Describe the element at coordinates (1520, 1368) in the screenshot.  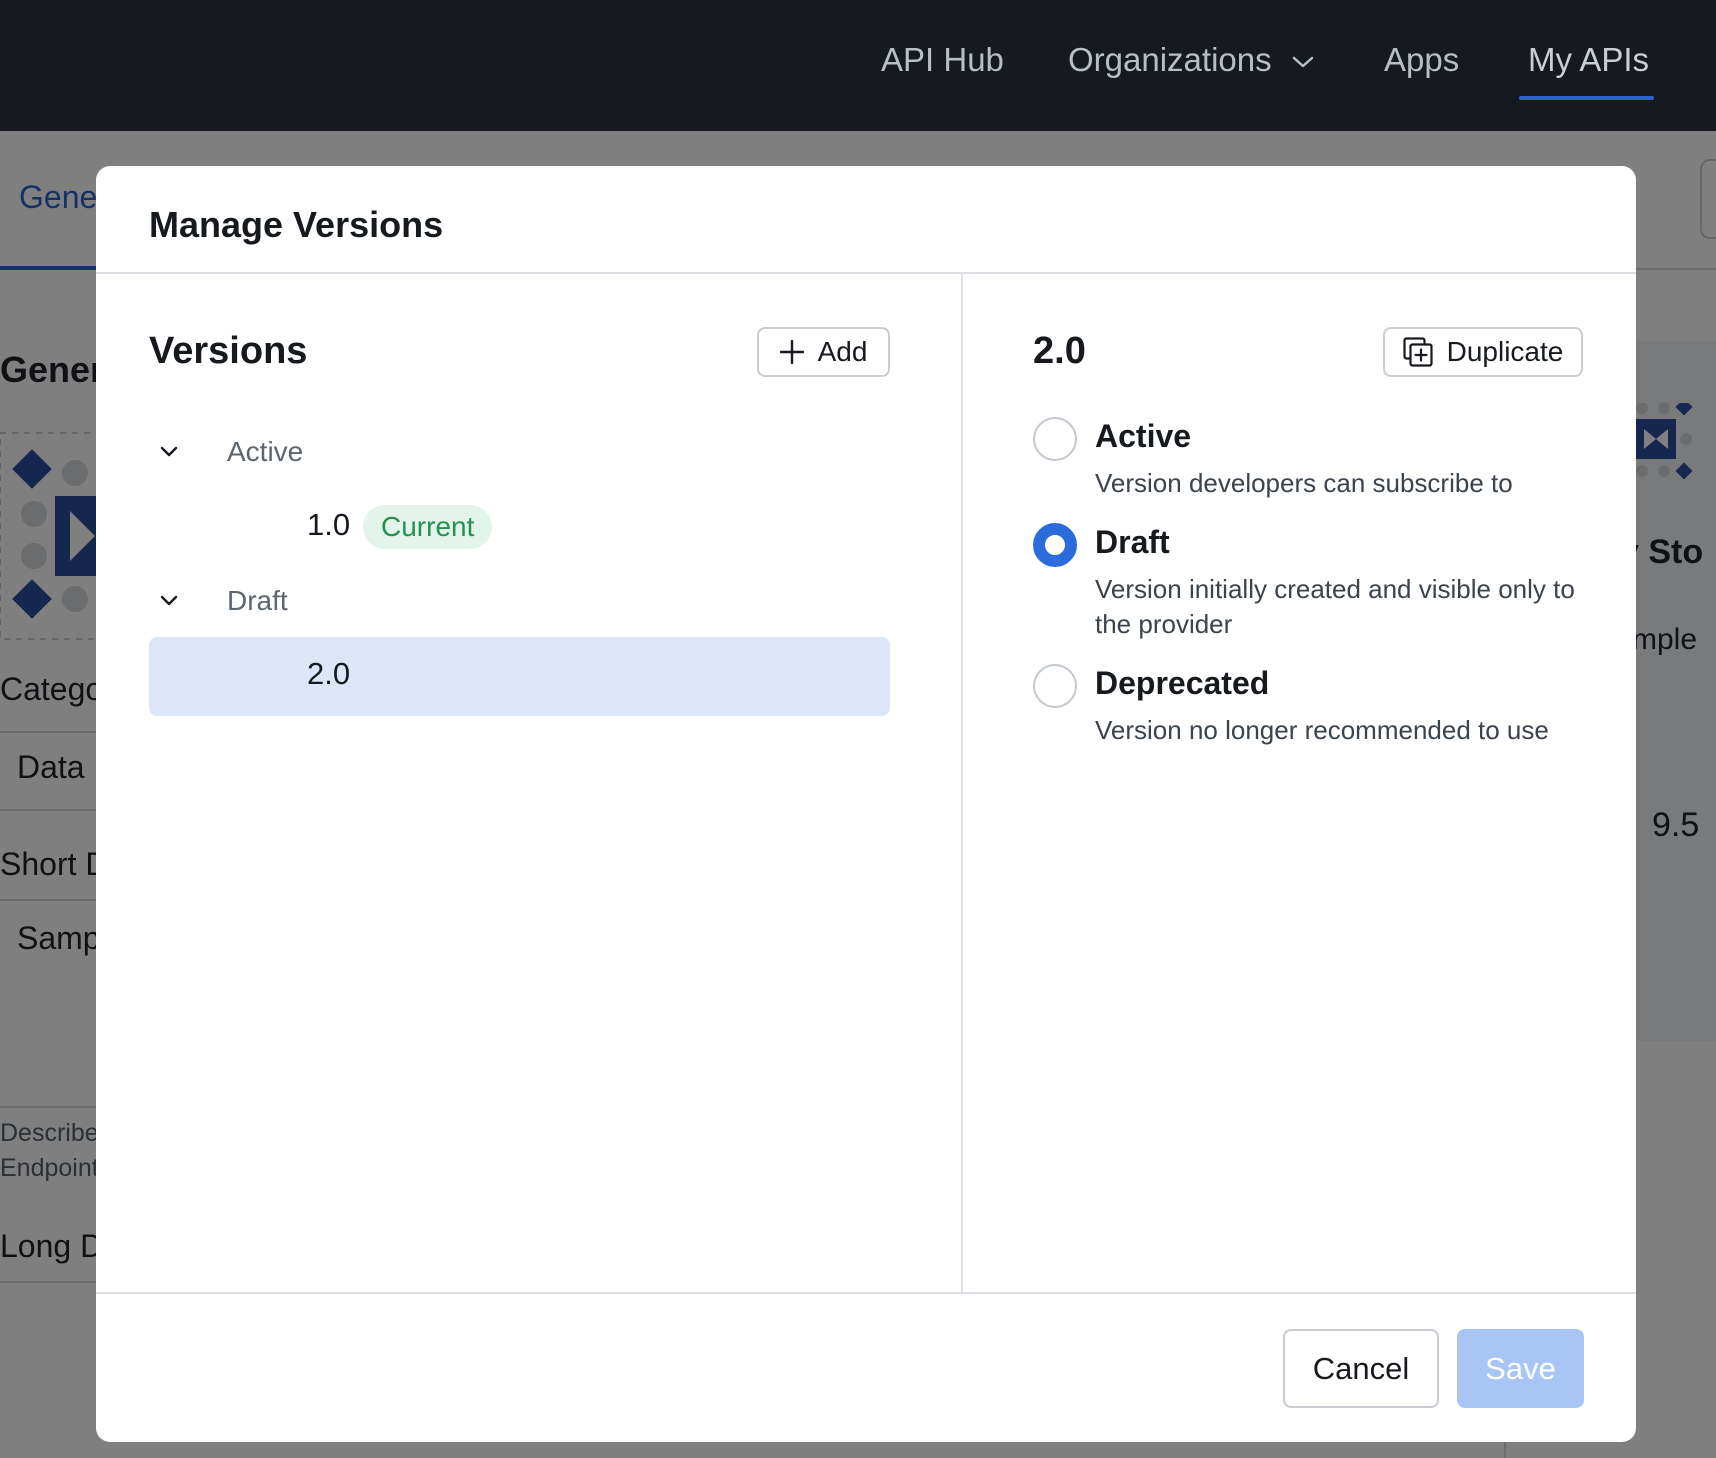
I see `save-button: Save` at that location.